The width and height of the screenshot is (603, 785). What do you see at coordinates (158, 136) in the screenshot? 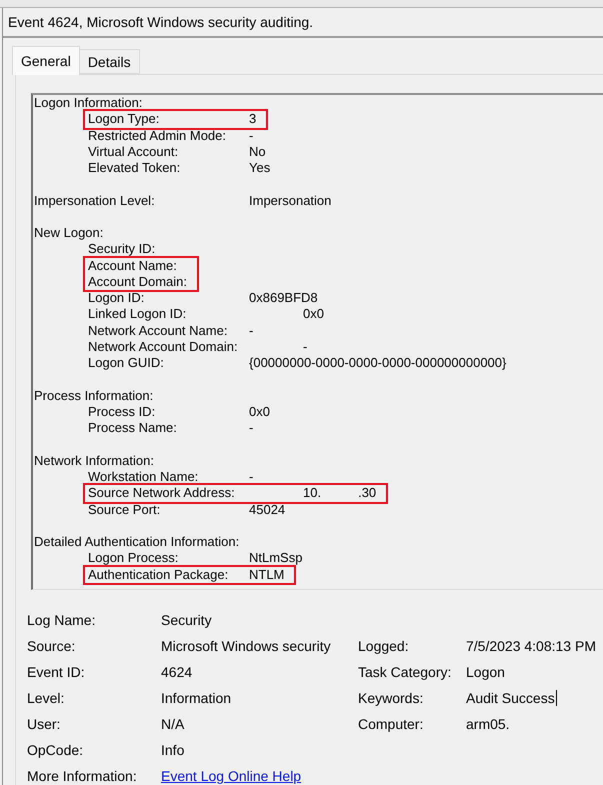
I see `field-label: Restricted Admin Mode:` at bounding box center [158, 136].